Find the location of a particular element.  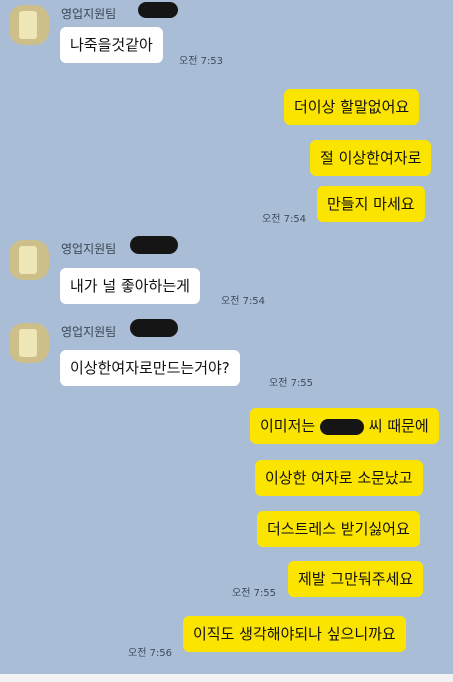

message-time: 오전 7:56 is located at coordinates (150, 653).